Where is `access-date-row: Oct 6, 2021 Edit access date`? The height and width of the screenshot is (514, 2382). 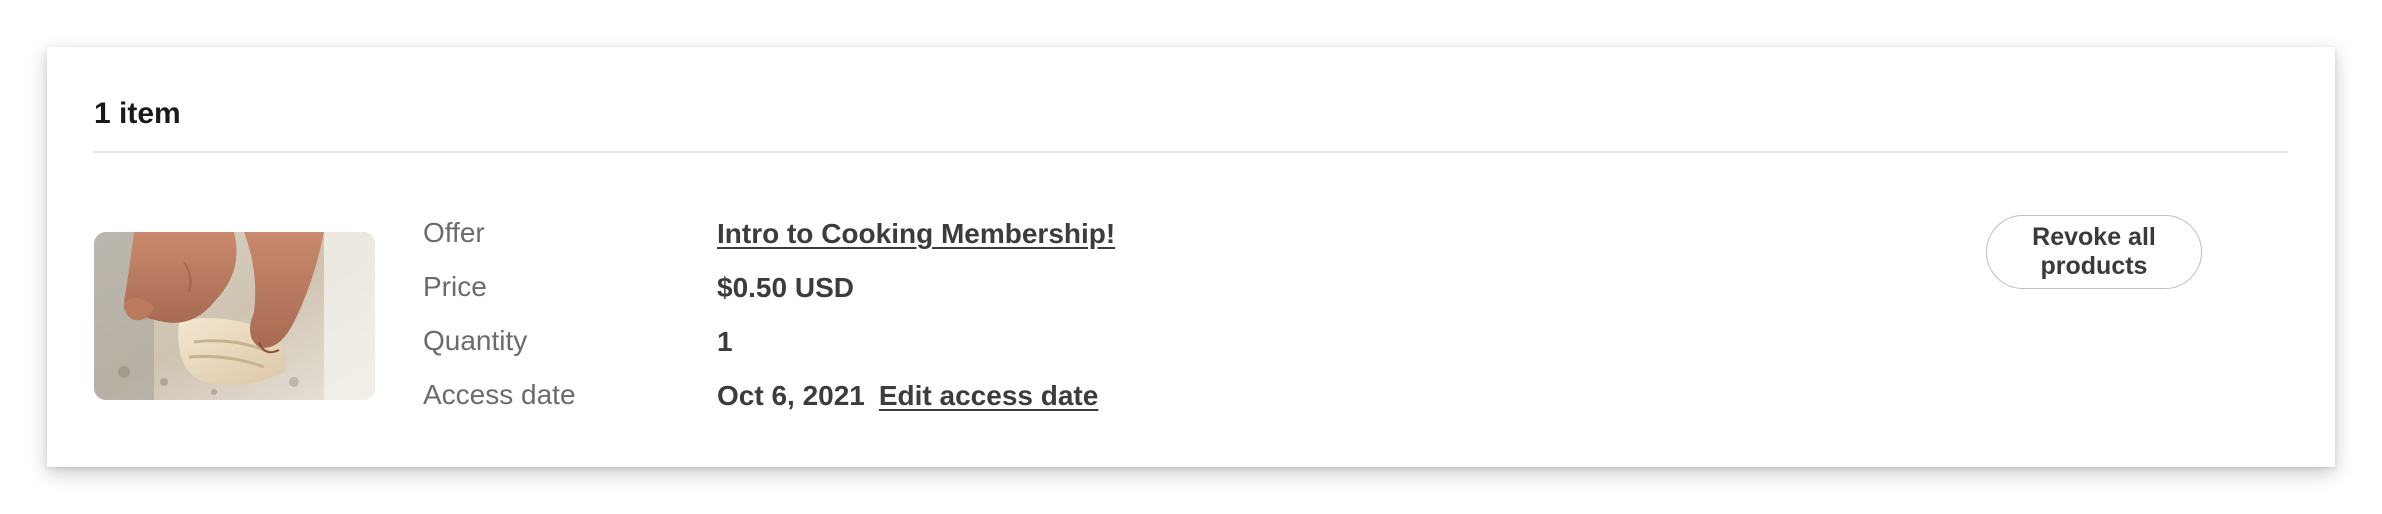
access-date-row: Oct 6, 2021 Edit access date is located at coordinates (907, 396).